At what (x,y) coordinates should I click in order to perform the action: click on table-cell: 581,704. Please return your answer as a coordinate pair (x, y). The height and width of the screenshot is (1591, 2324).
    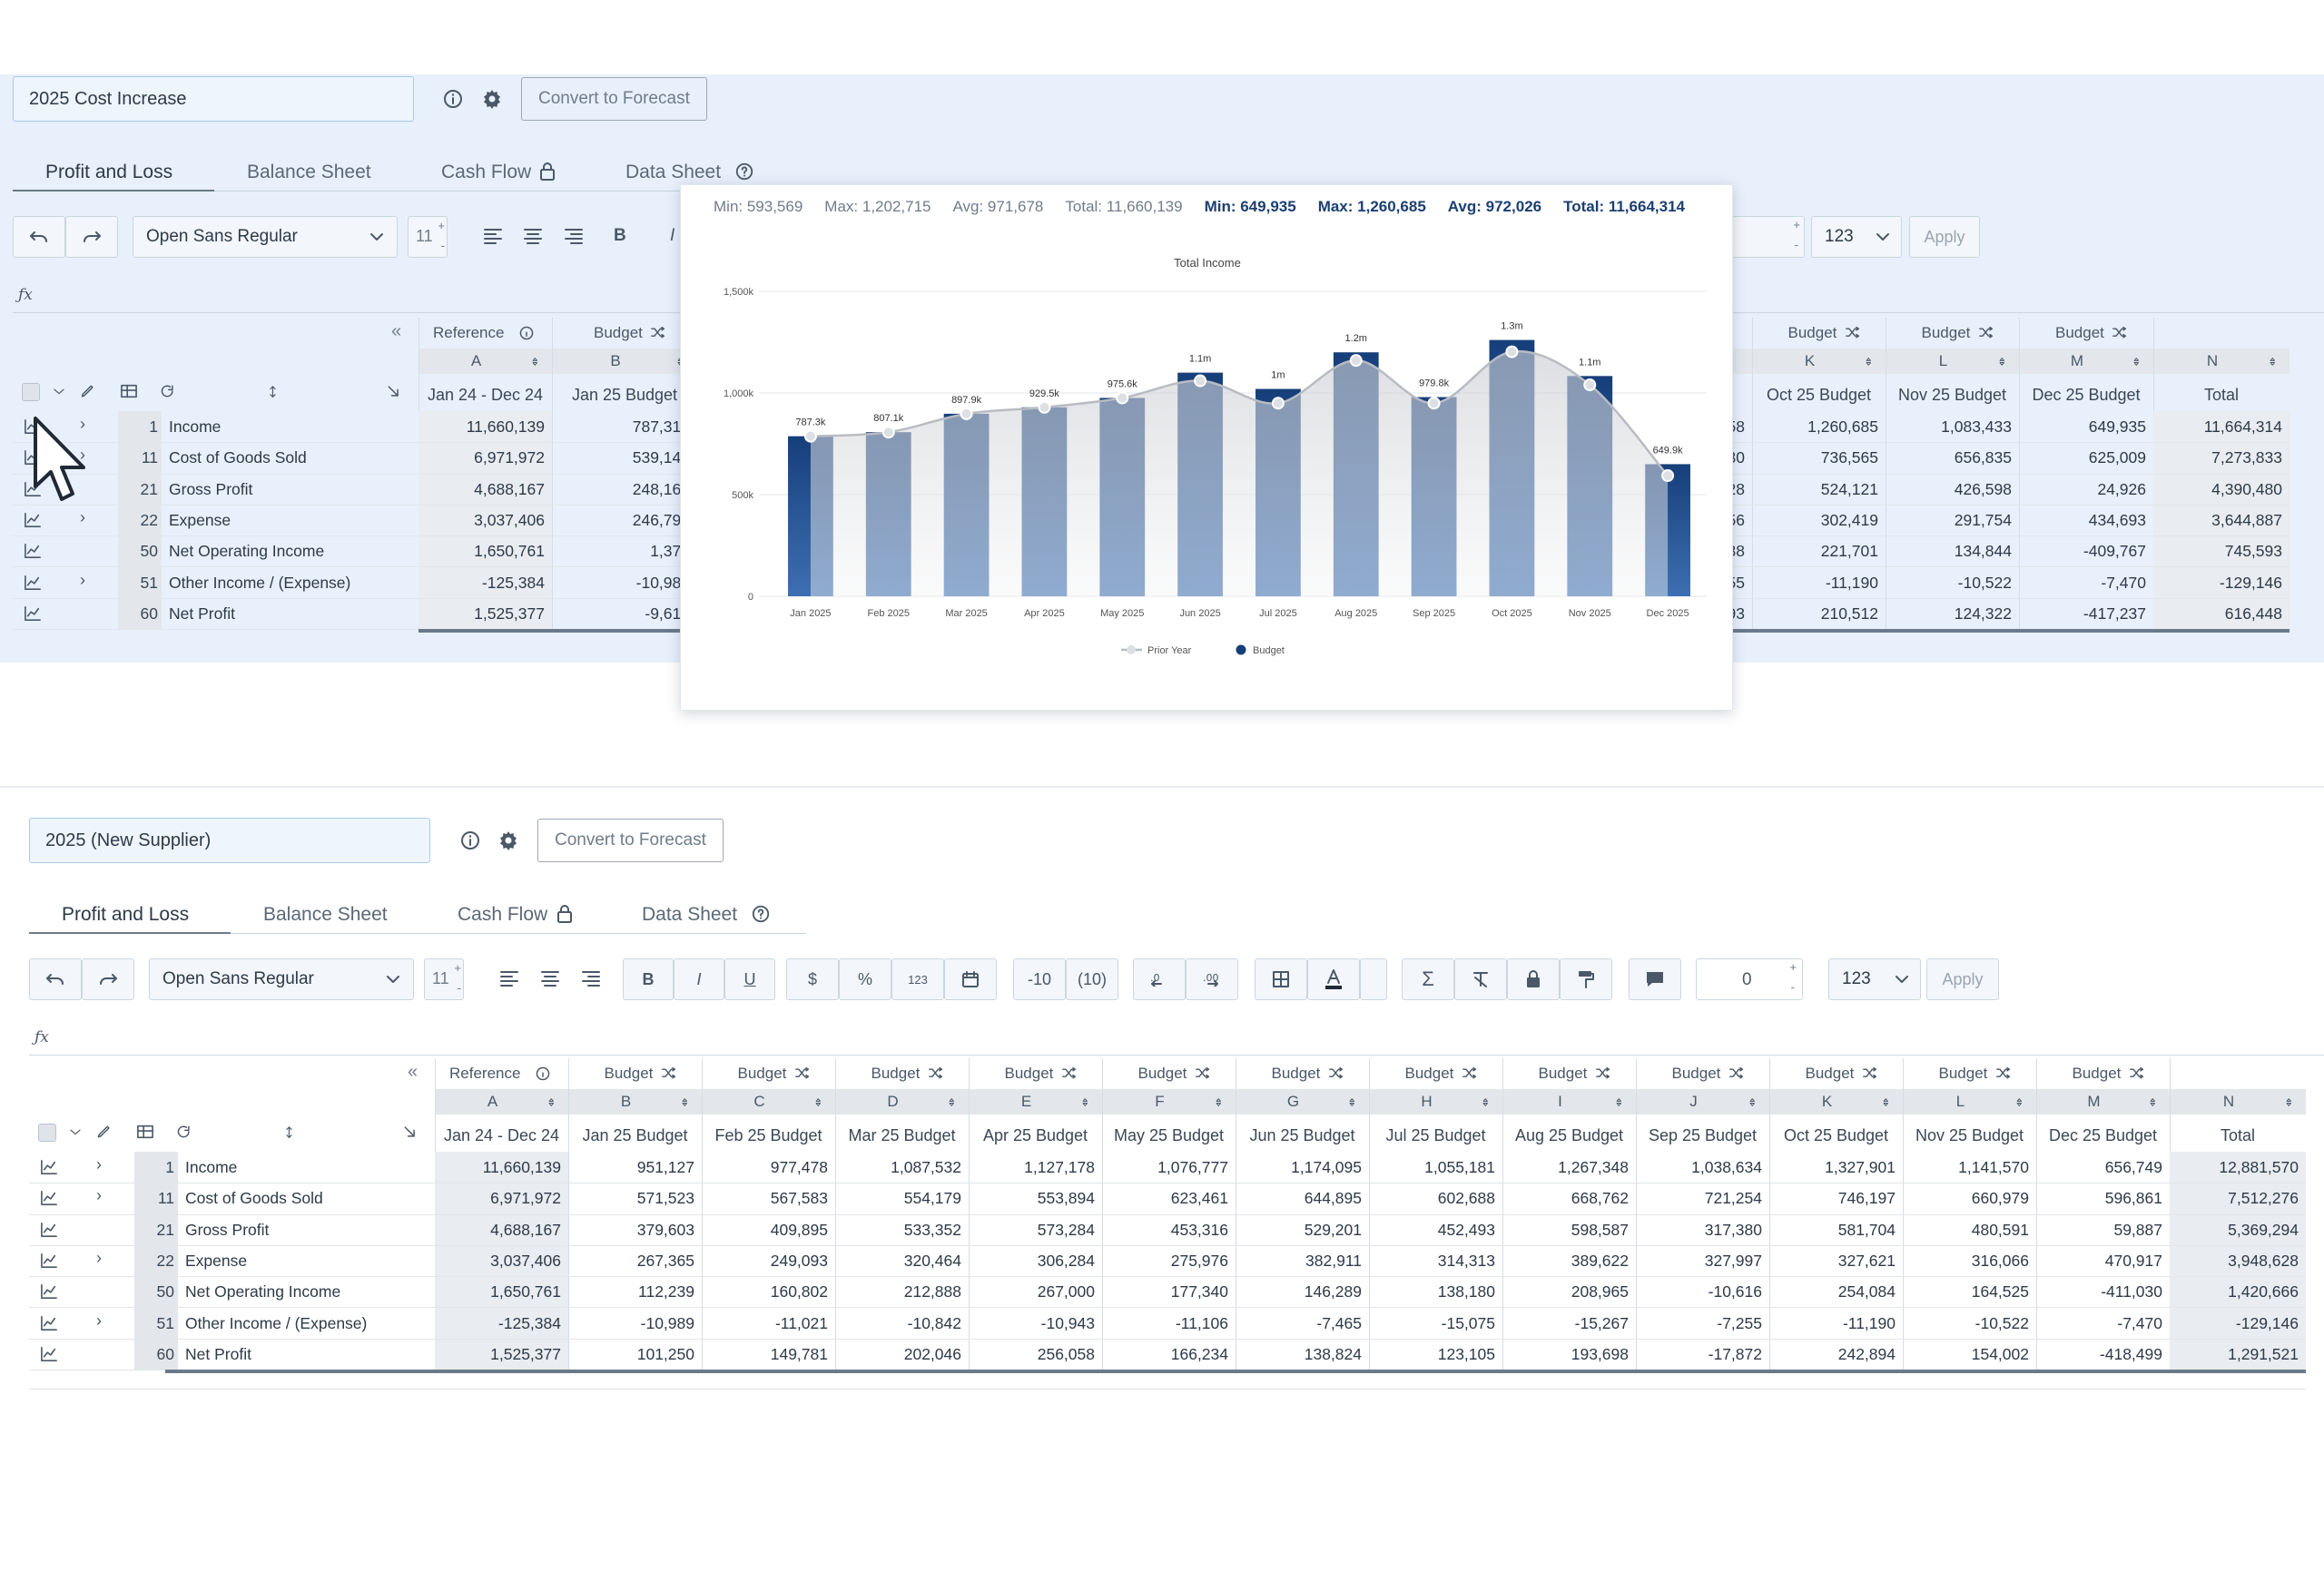
    Looking at the image, I should click on (1836, 1231).